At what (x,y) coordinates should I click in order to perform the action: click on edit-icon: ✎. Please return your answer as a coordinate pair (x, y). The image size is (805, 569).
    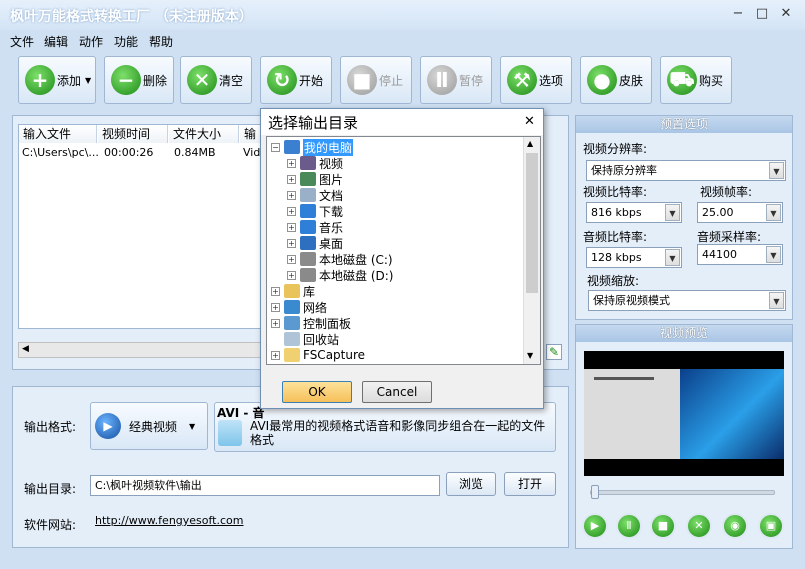
    Looking at the image, I should click on (554, 352).